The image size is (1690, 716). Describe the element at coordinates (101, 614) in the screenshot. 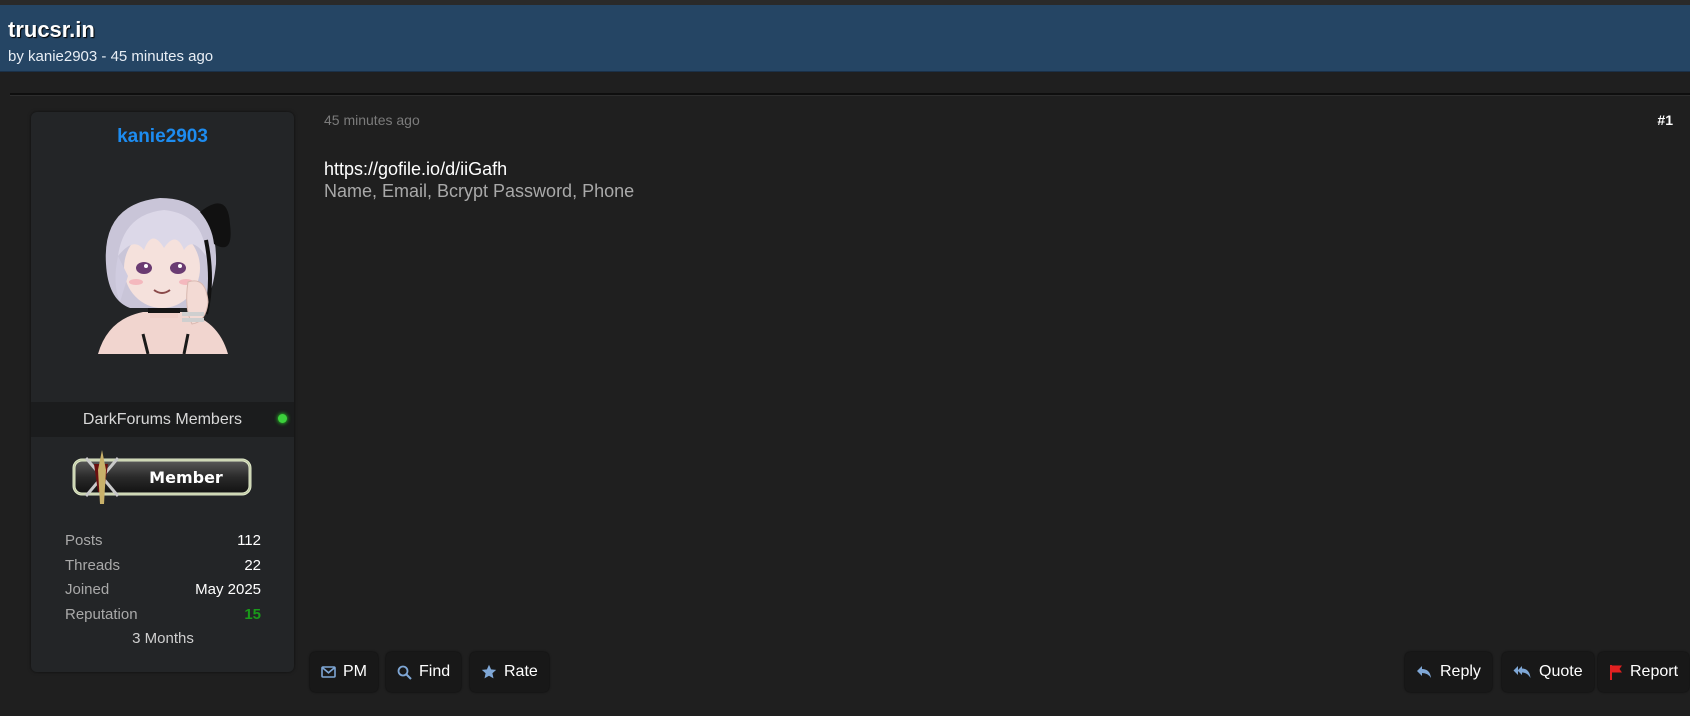

I see `stat-label: Reputation` at that location.